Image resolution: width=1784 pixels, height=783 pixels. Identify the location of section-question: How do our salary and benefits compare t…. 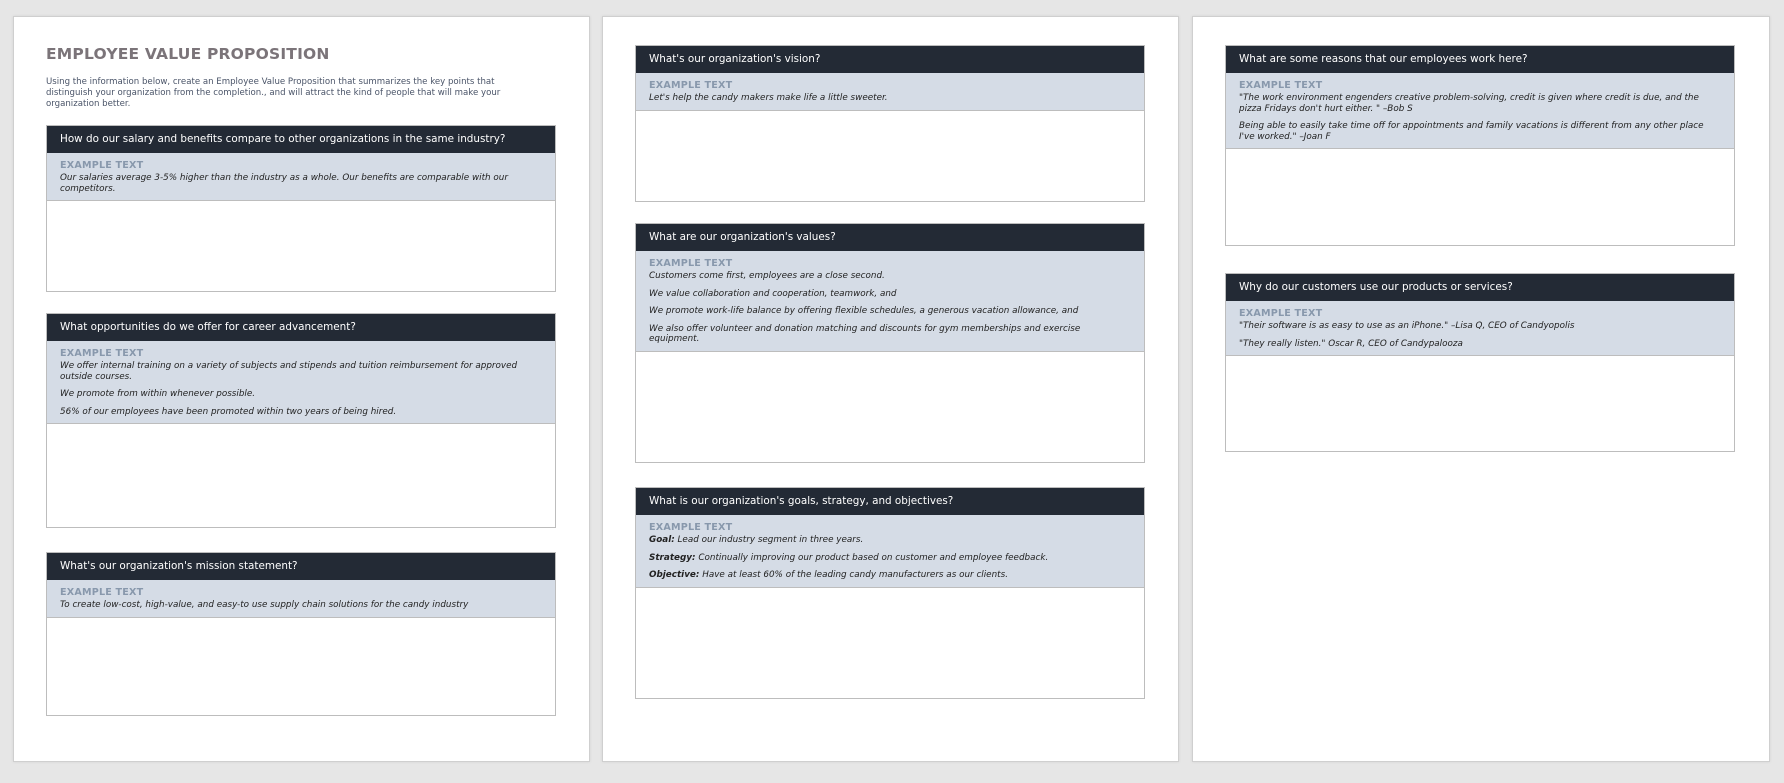
(301, 139).